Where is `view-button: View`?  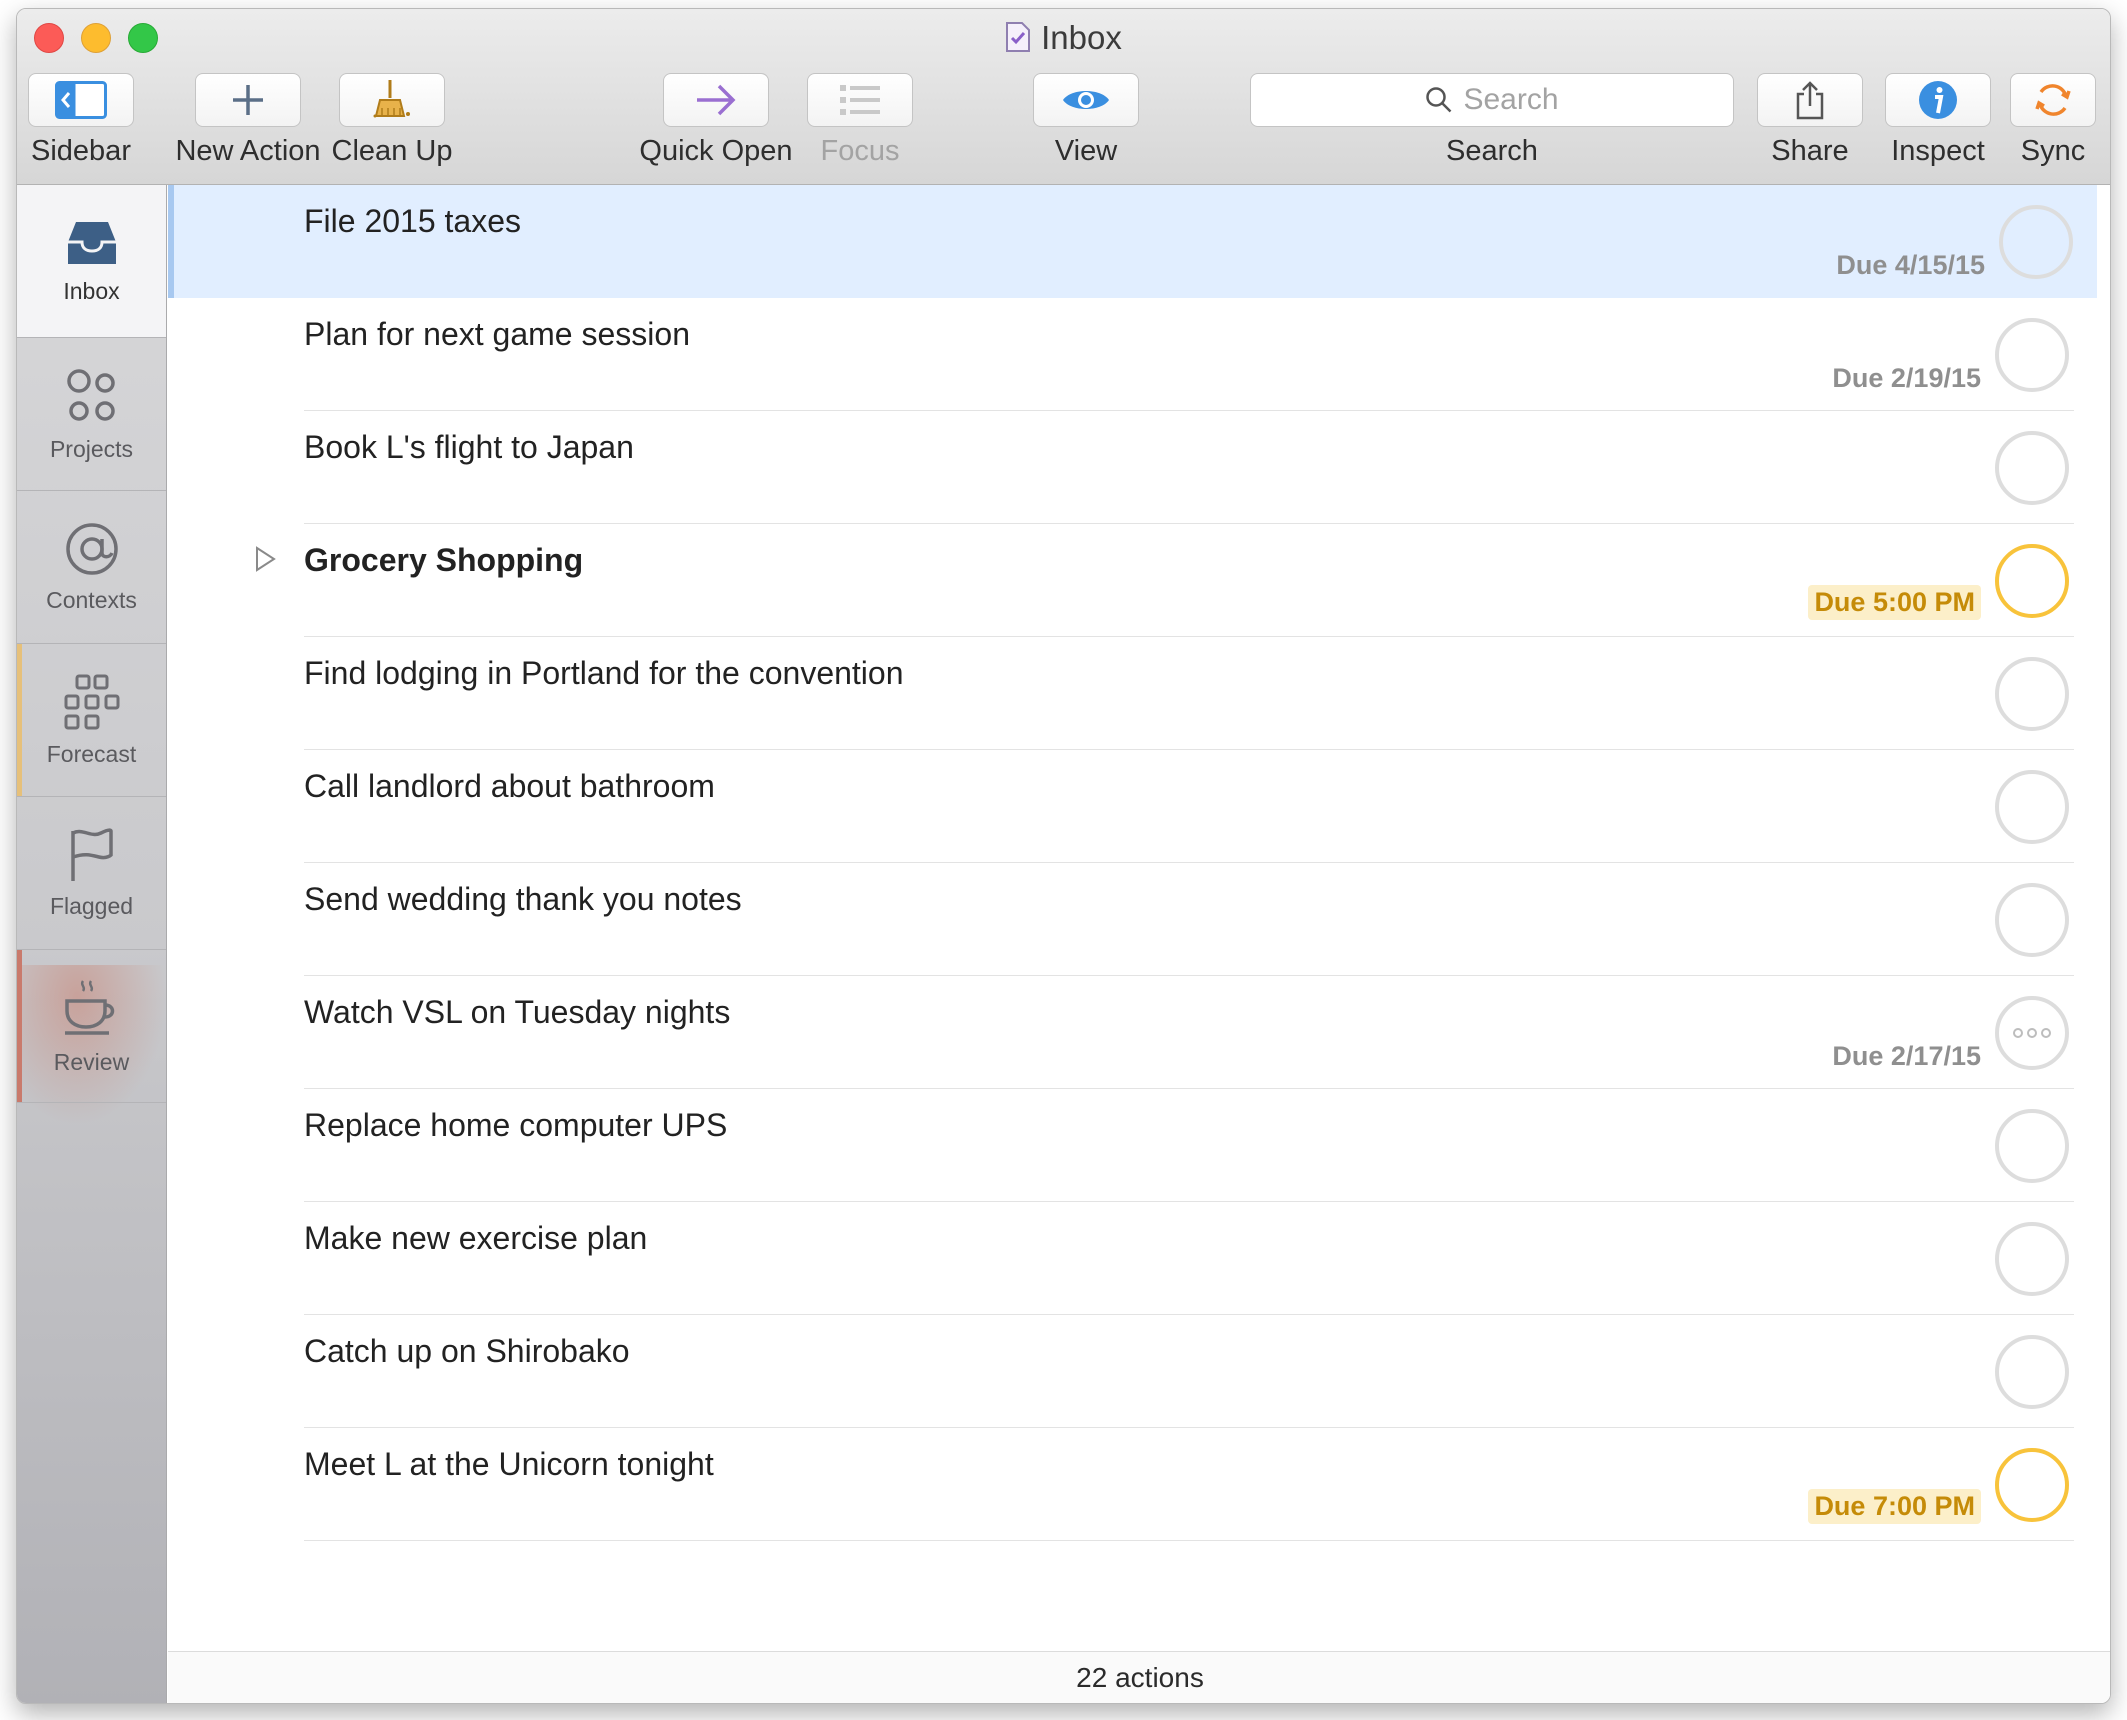
view-button: View is located at coordinates (1086, 120).